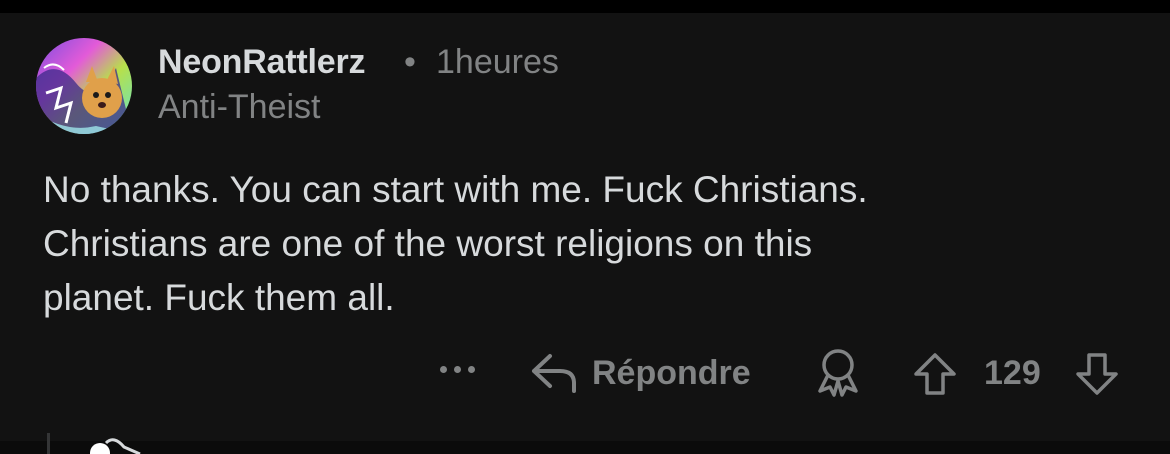 This screenshot has width=1170, height=454. I want to click on top-divider-bar, so click(585, 6).